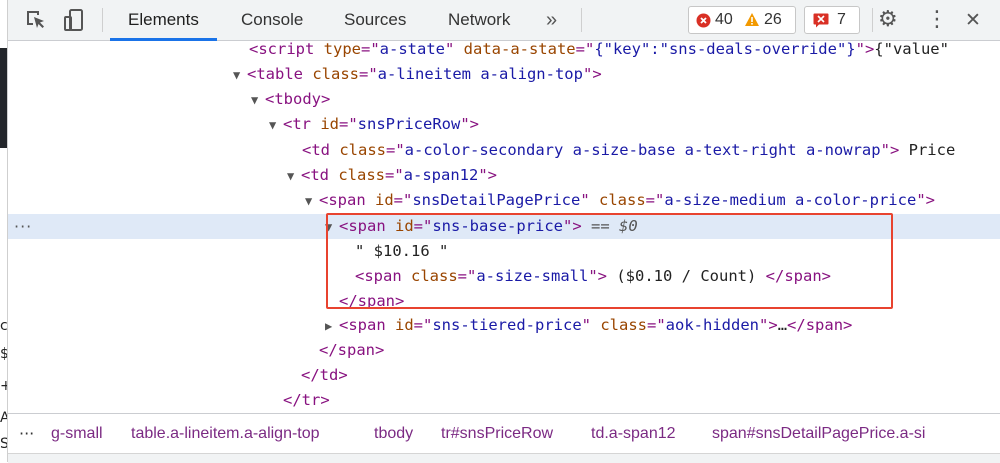 The width and height of the screenshot is (1000, 463). What do you see at coordinates (614, 226) in the screenshot?
I see `selected-node-marker: == $0` at bounding box center [614, 226].